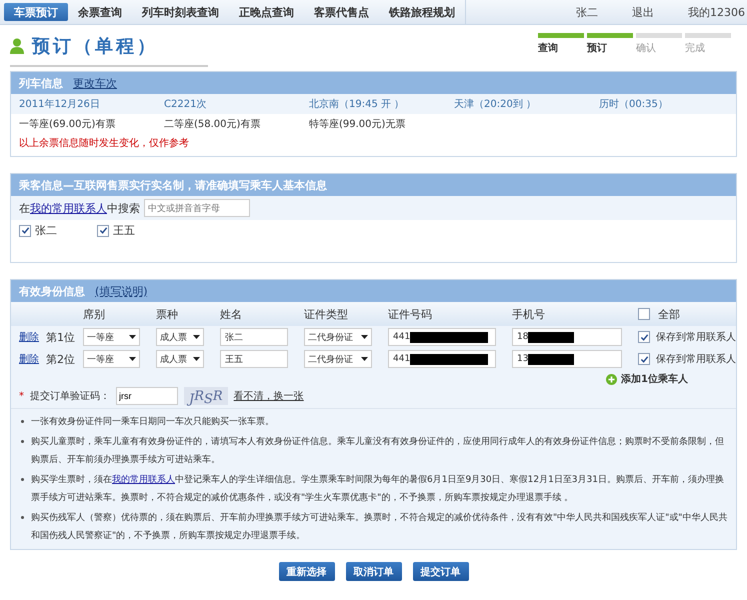 This screenshot has width=747, height=600. I want to click on select-all-label: 全部, so click(669, 314).